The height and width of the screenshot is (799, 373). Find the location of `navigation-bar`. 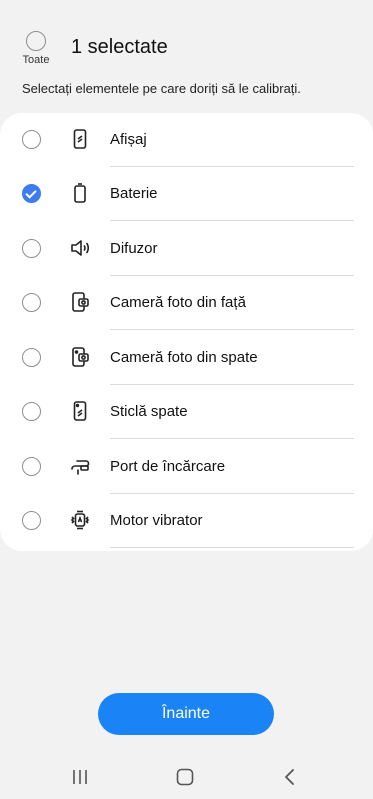

navigation-bar is located at coordinates (186, 777).